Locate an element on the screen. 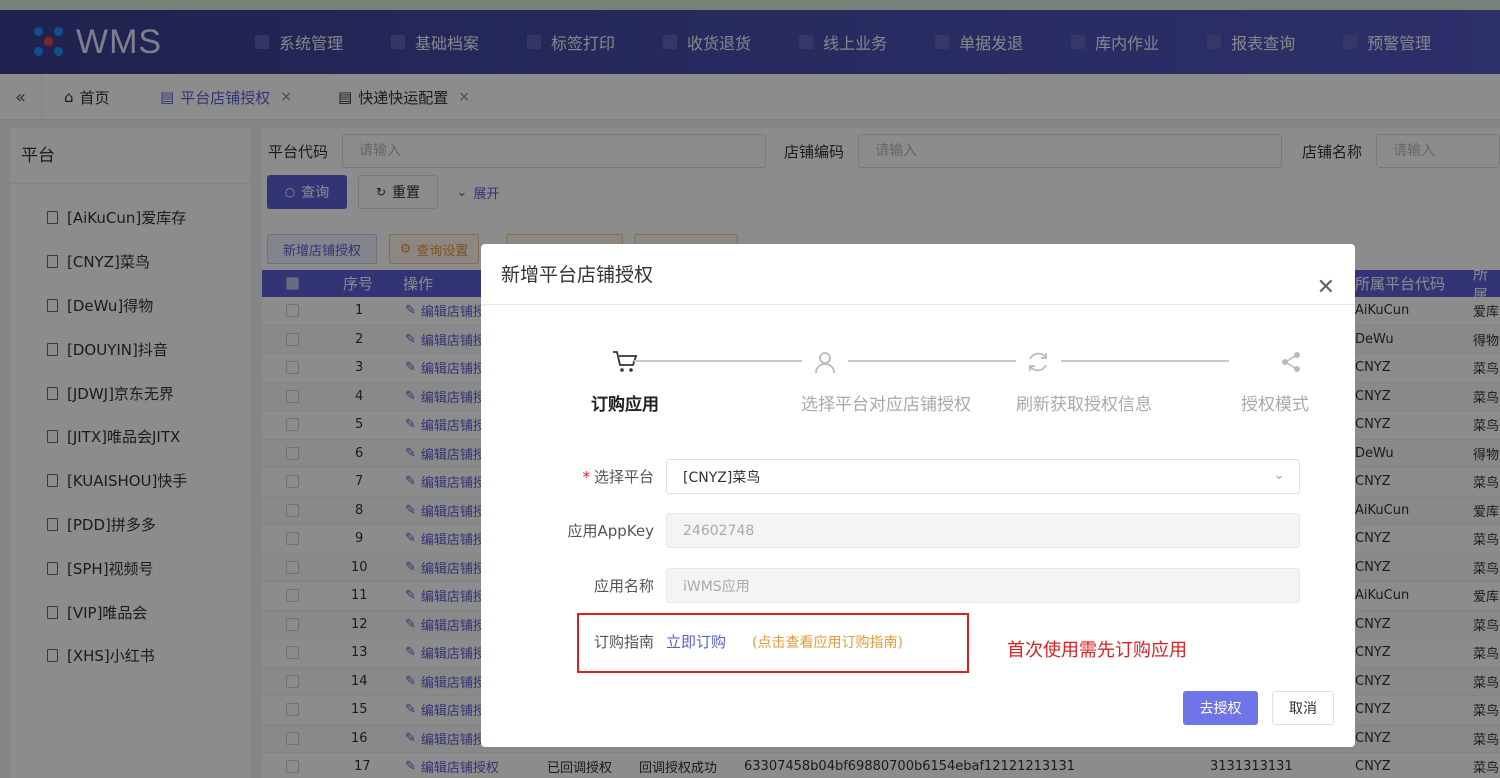 The width and height of the screenshot is (1500, 778). appkey-row: 应用AppKey 24602748 is located at coordinates (933, 530).